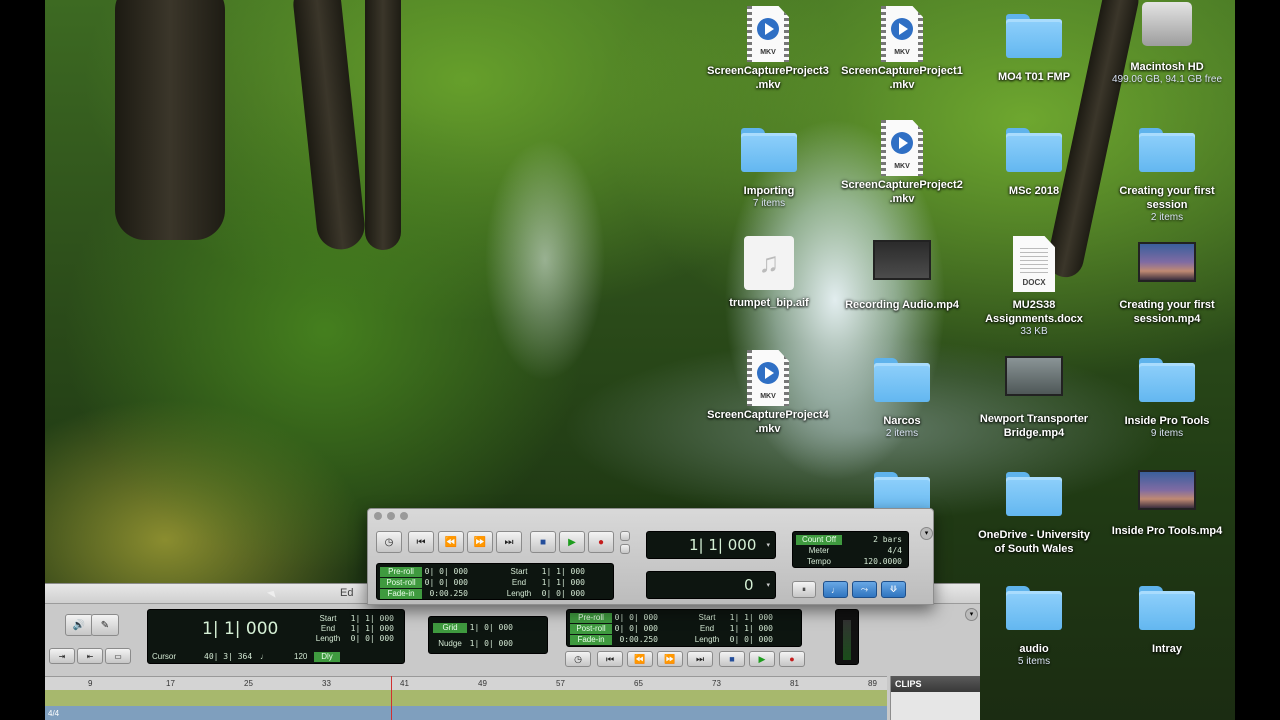 Image resolution: width=1280 pixels, height=720 pixels. What do you see at coordinates (1167, 262) in the screenshot?
I see `video-thumbnail-icon` at bounding box center [1167, 262].